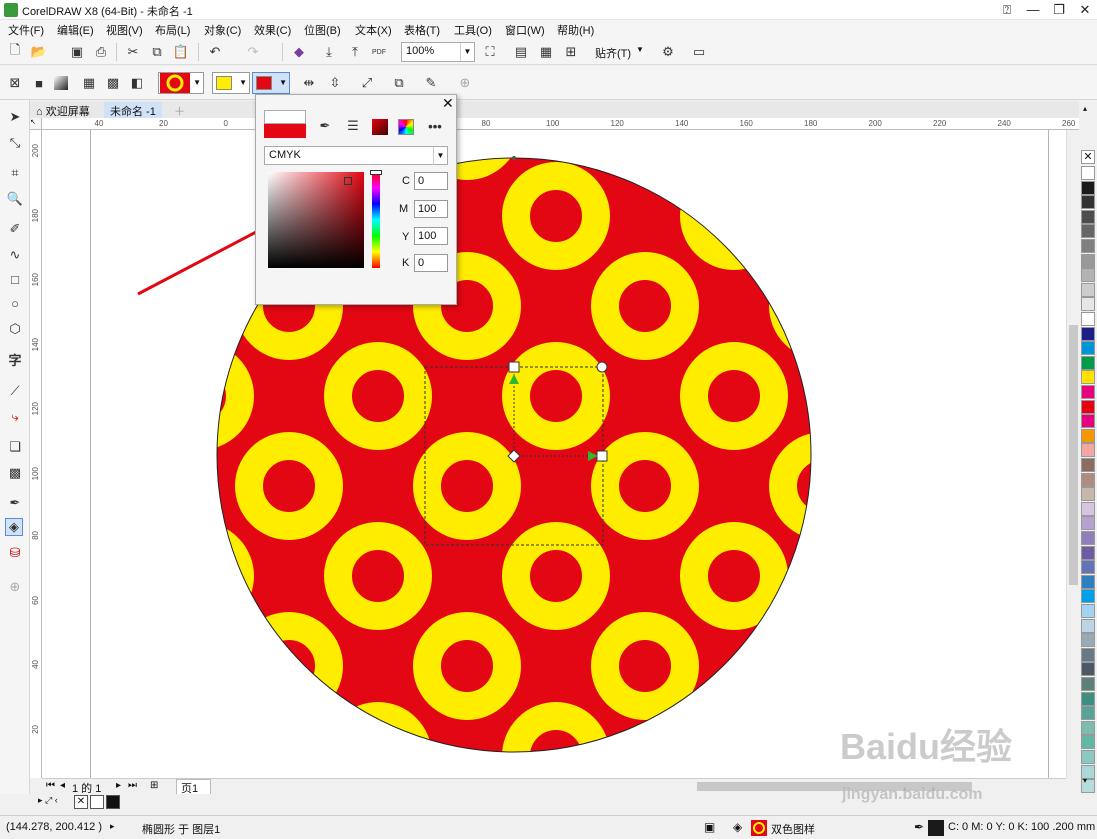 The width and height of the screenshot is (1097, 839). What do you see at coordinates (1007, 10) in the screenshot?
I see `user-icon: ⍰` at bounding box center [1007, 10].